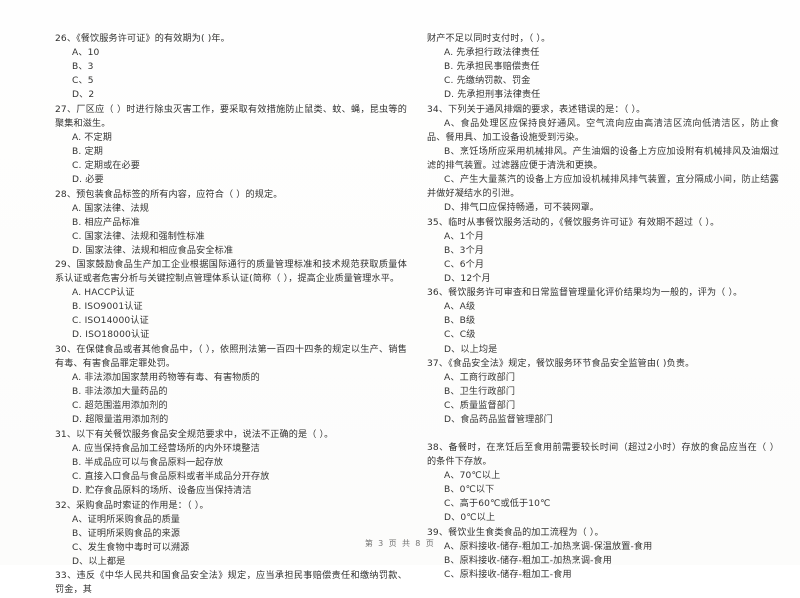 The height and width of the screenshot is (598, 800). Describe the element at coordinates (83, 67) in the screenshot. I see `option-b: B、3` at that location.